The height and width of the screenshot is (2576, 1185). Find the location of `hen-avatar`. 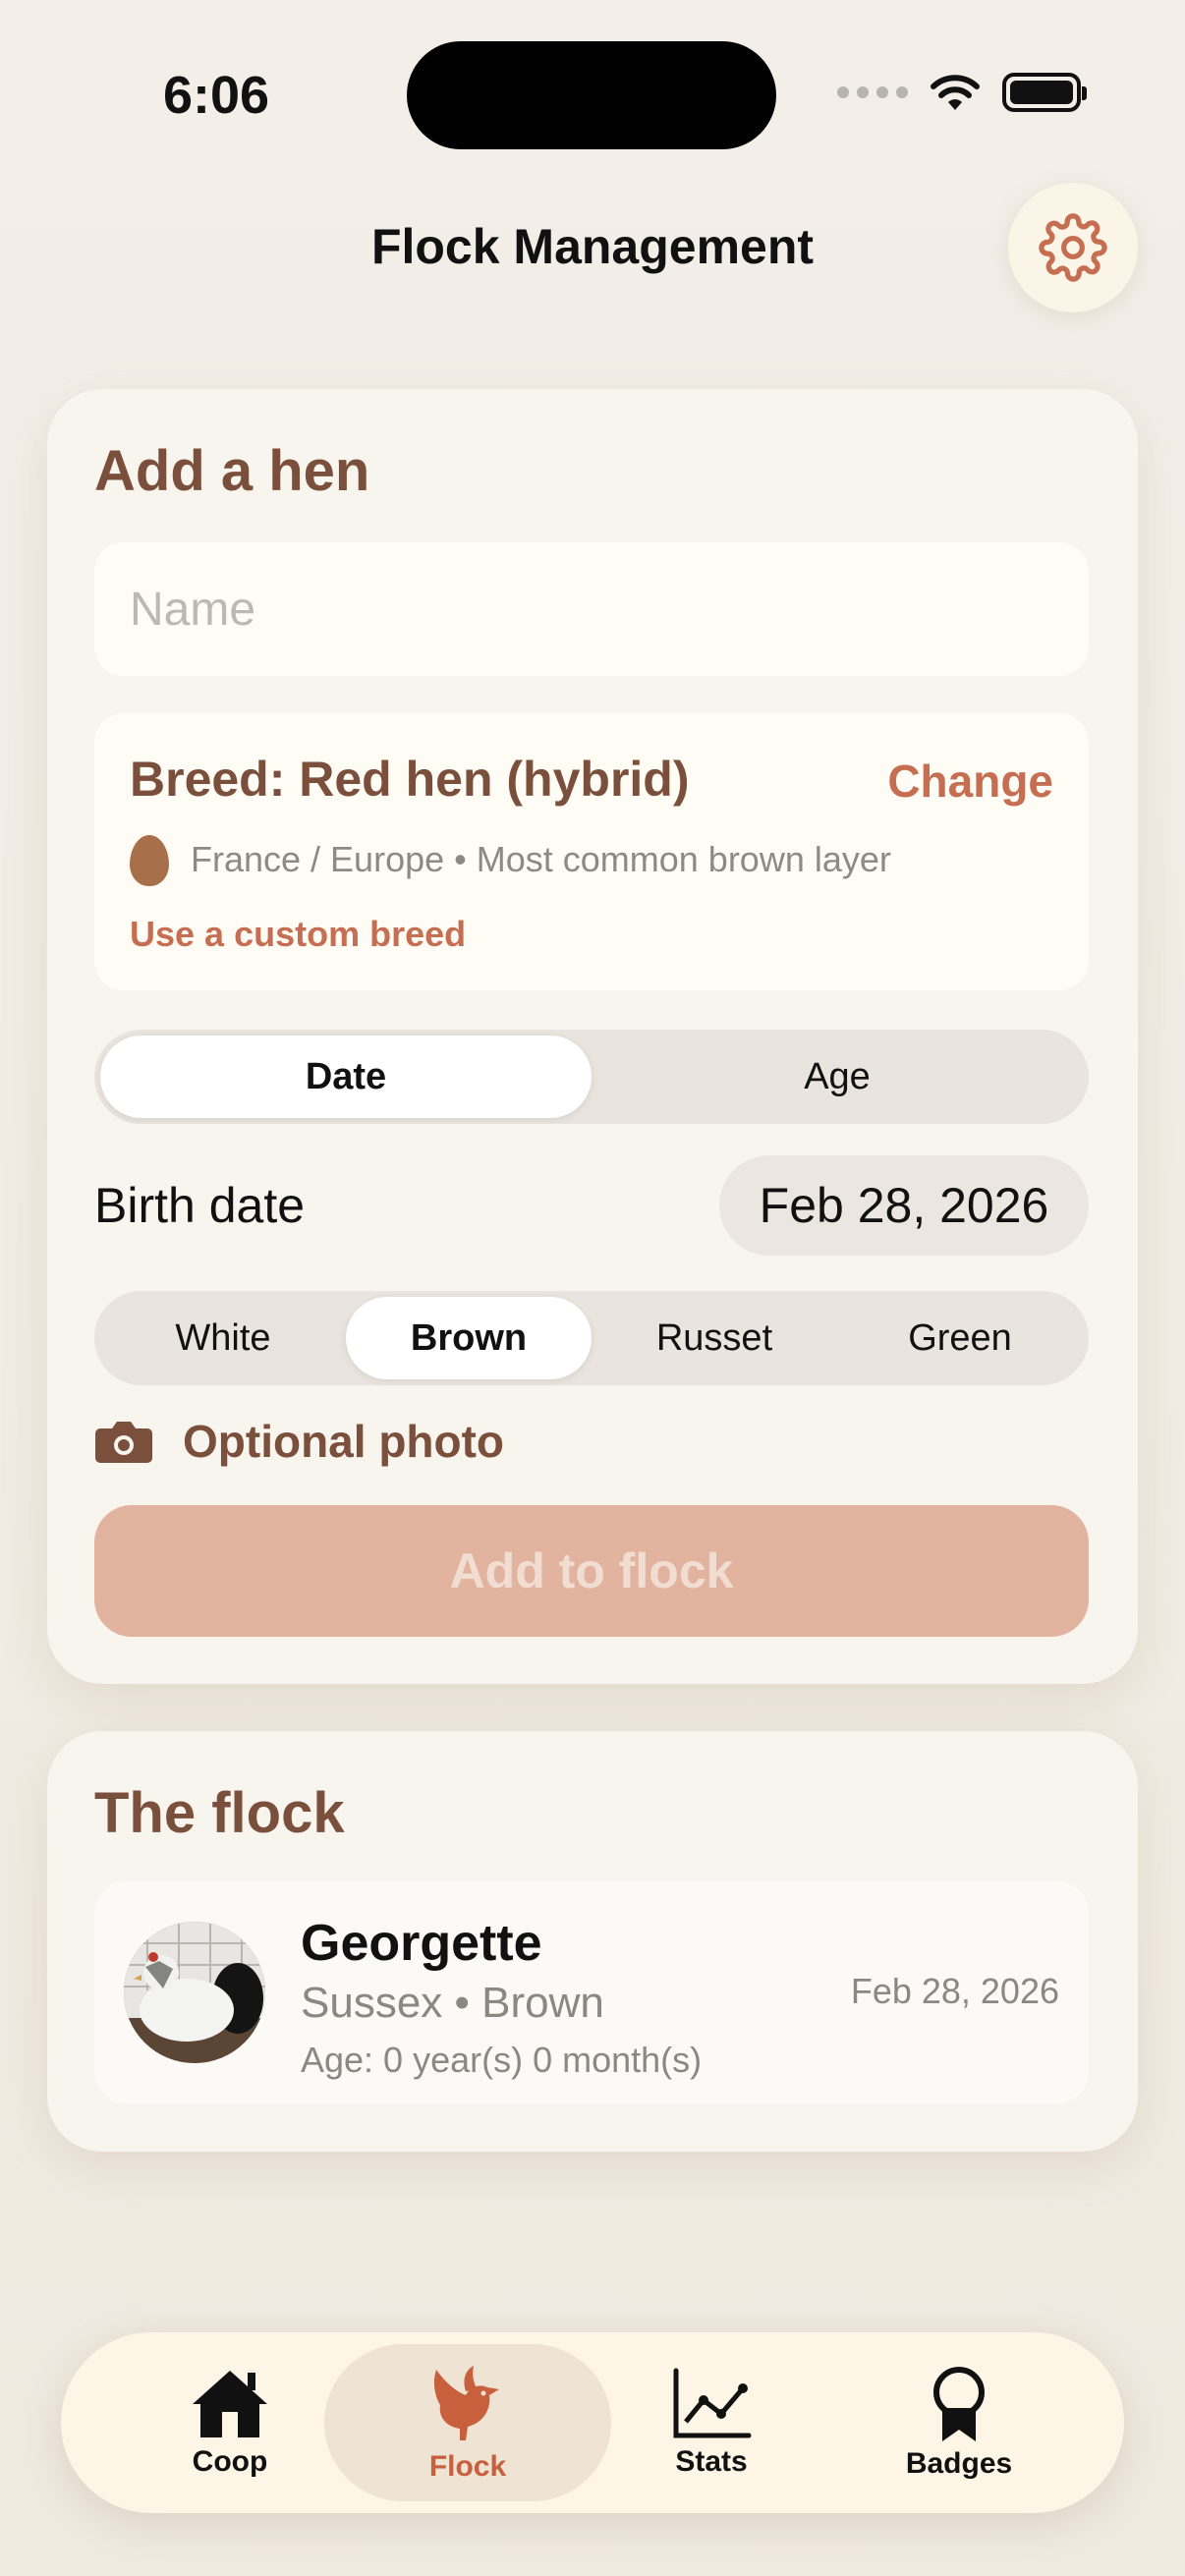

hen-avatar is located at coordinates (195, 1992).